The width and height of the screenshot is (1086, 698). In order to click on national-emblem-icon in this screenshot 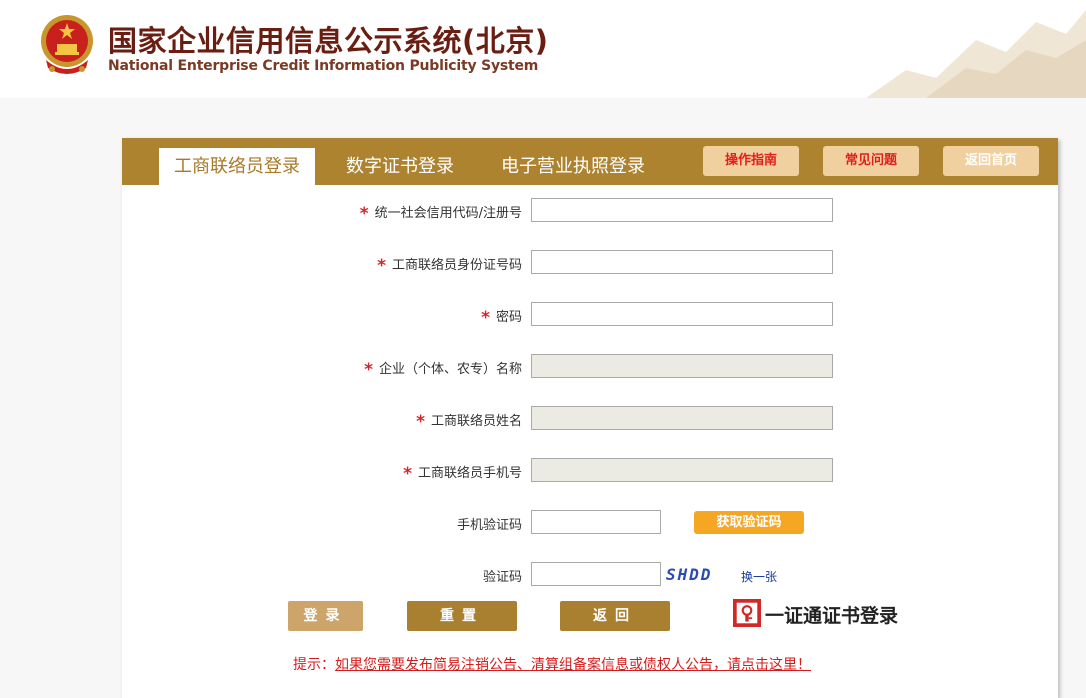, I will do `click(67, 44)`.